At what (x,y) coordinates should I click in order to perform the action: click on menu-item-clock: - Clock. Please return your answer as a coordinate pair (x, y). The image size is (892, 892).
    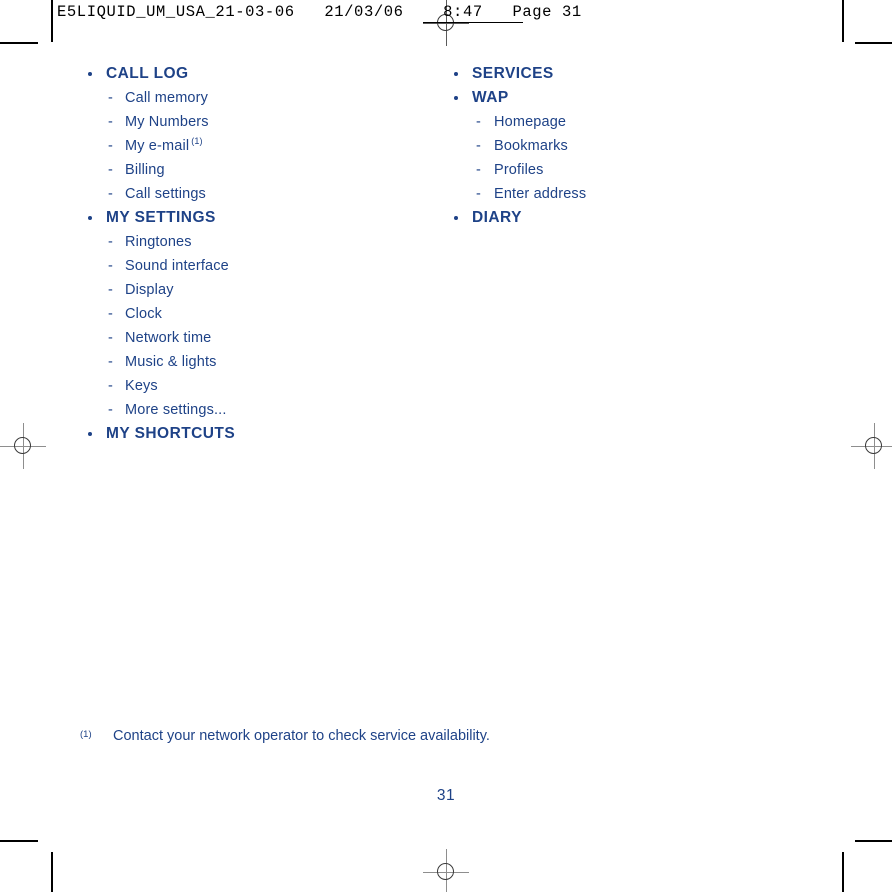
    Looking at the image, I should click on (250, 314).